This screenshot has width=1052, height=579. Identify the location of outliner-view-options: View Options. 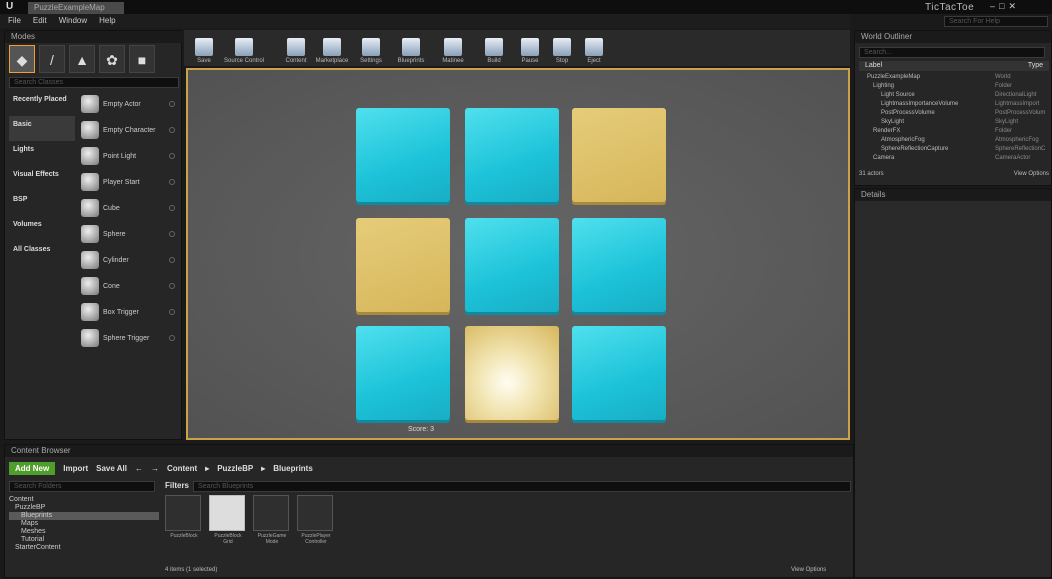
(1031, 174).